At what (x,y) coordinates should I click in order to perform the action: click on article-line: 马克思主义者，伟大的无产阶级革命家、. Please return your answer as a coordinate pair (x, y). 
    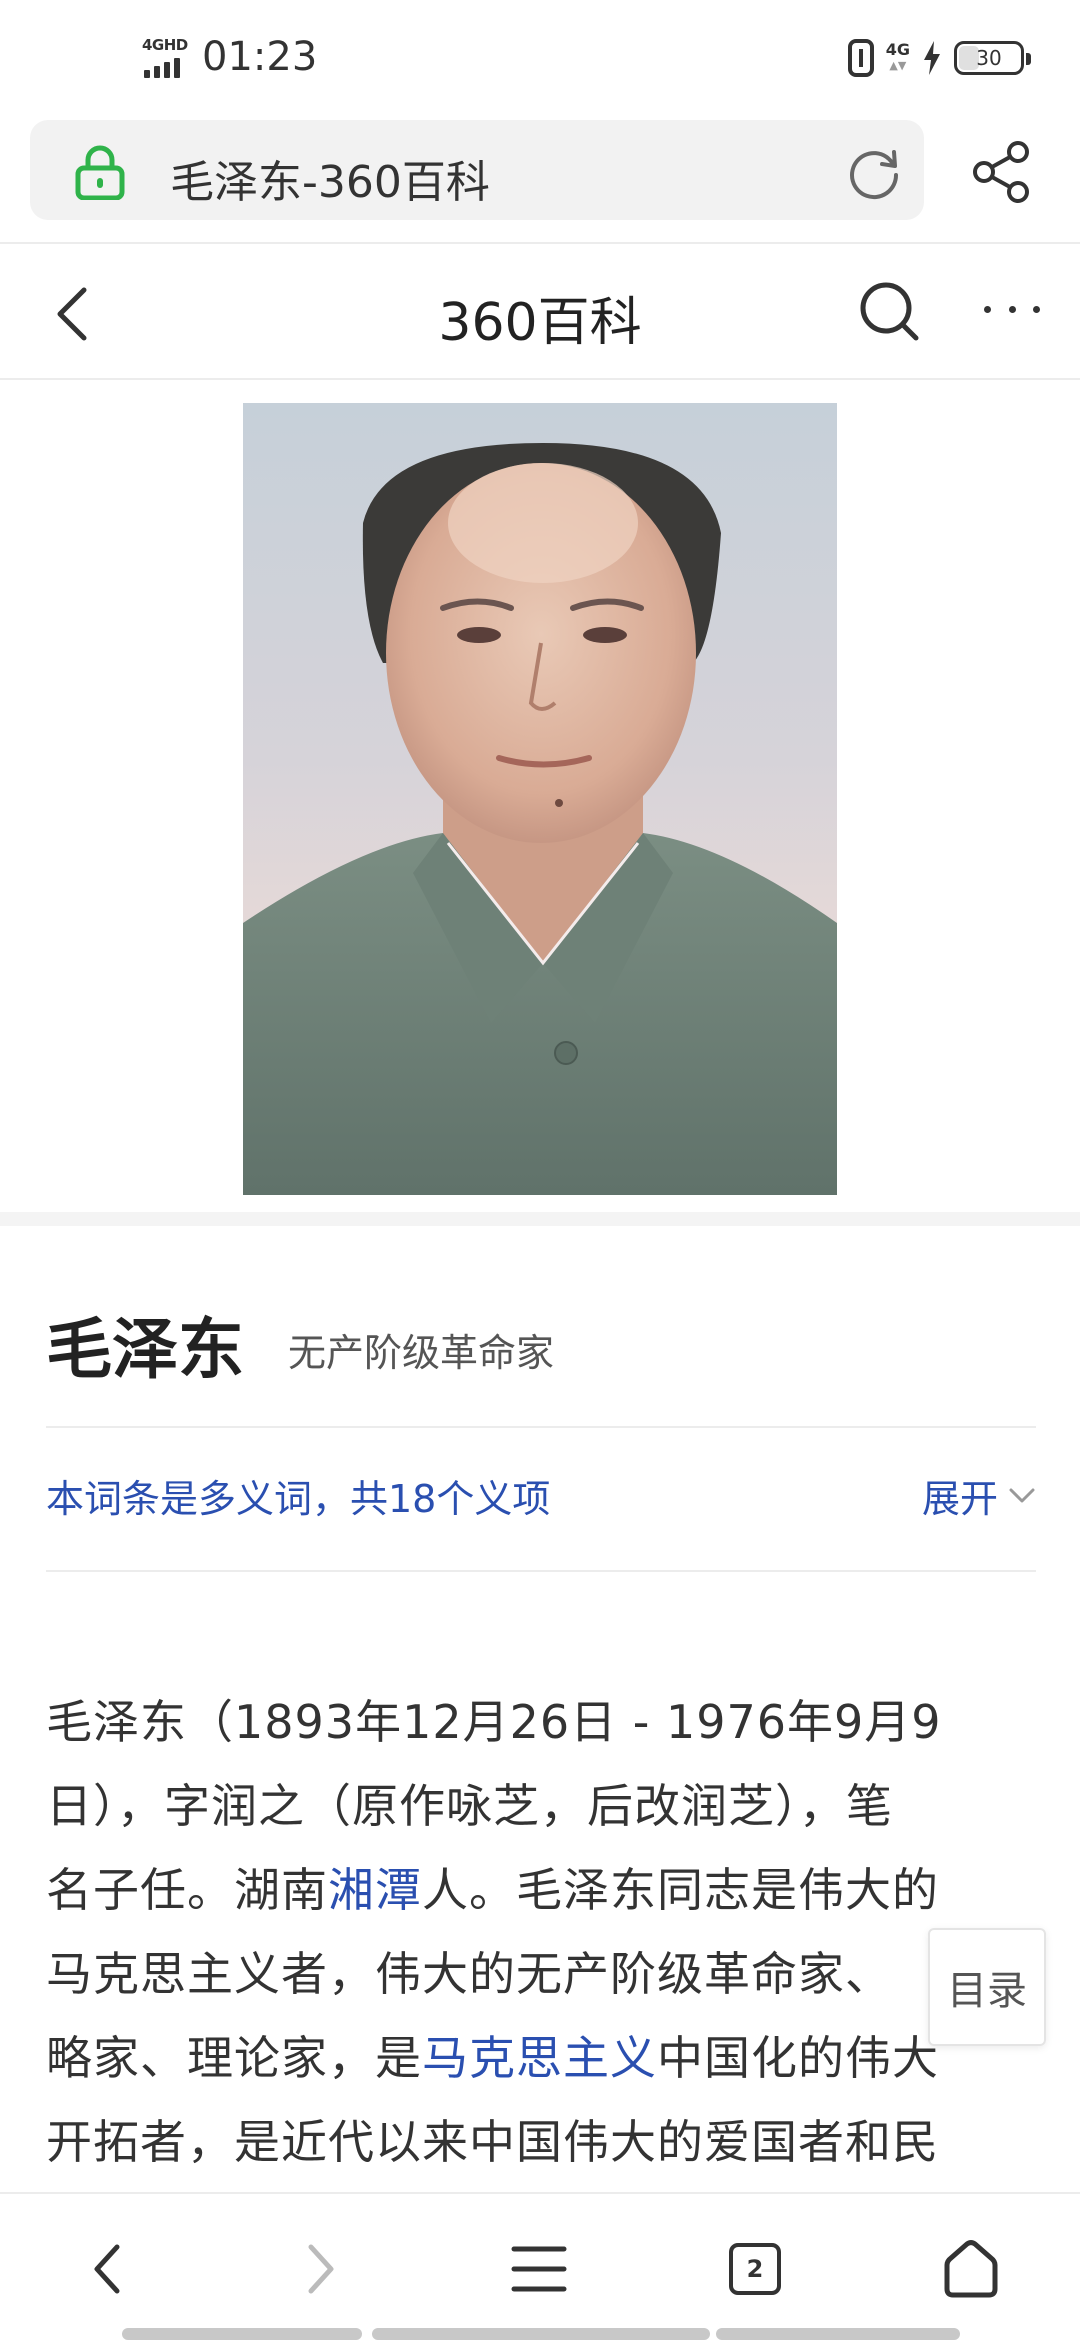
    Looking at the image, I should click on (469, 1974).